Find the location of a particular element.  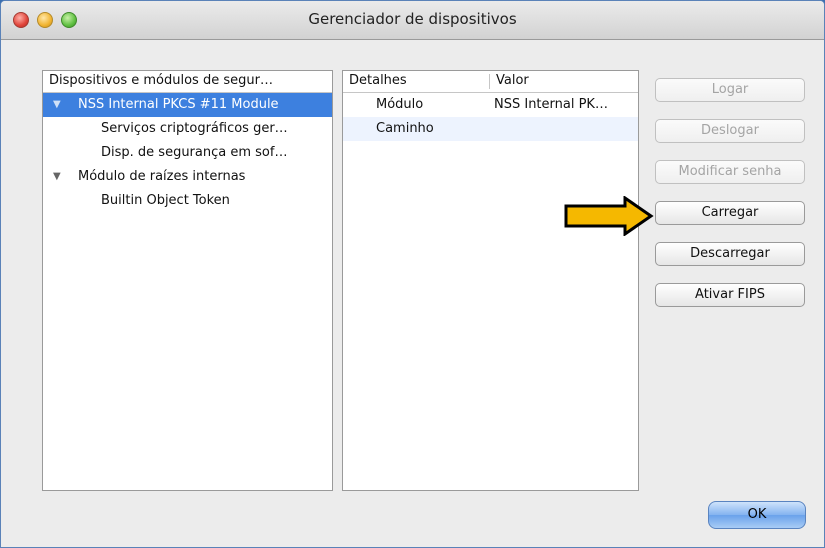

title-bar: Gerenciador de dispositivos is located at coordinates (412, 20).